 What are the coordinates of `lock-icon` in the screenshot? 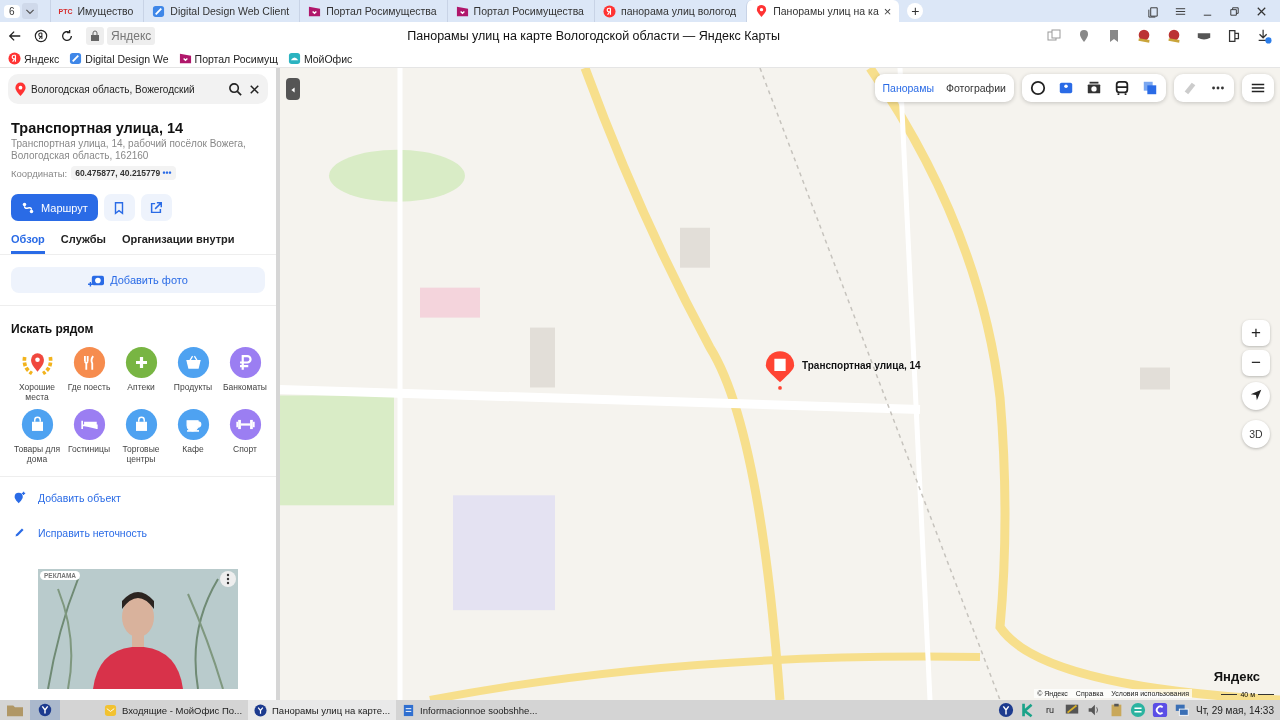 It's located at (95, 36).